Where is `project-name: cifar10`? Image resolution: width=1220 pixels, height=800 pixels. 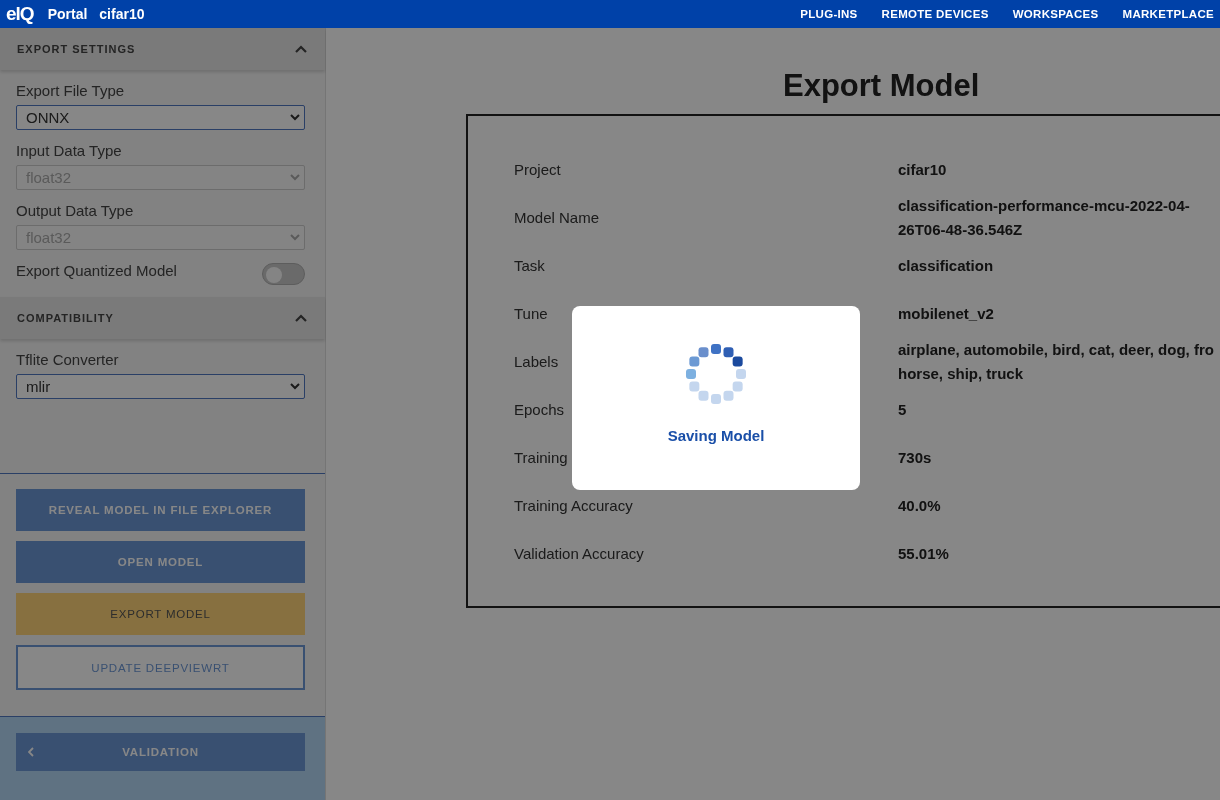 project-name: cifar10 is located at coordinates (122, 14).